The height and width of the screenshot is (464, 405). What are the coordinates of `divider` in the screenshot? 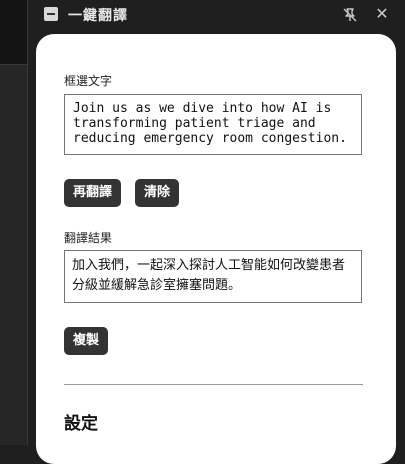 It's located at (213, 384).